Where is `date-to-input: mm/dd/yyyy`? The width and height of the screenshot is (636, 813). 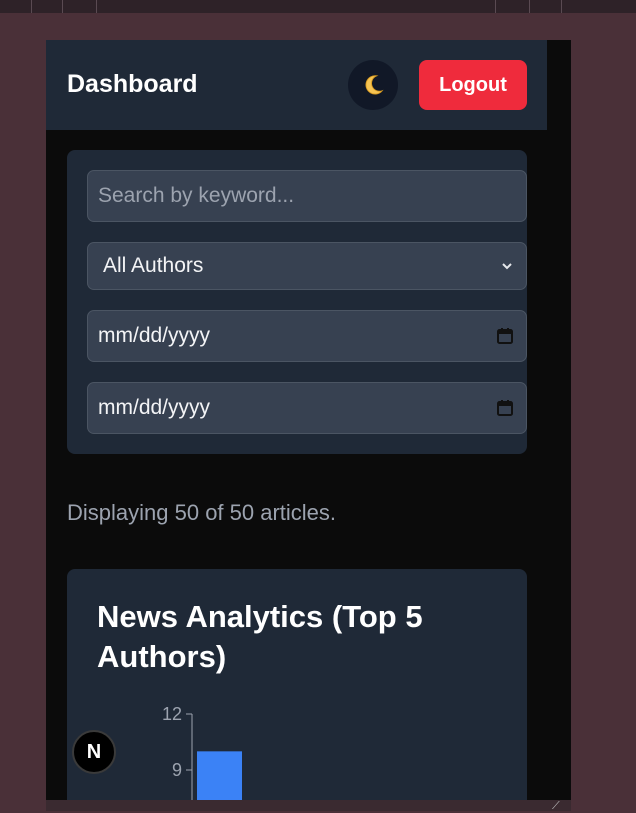
date-to-input: mm/dd/yyyy is located at coordinates (307, 408).